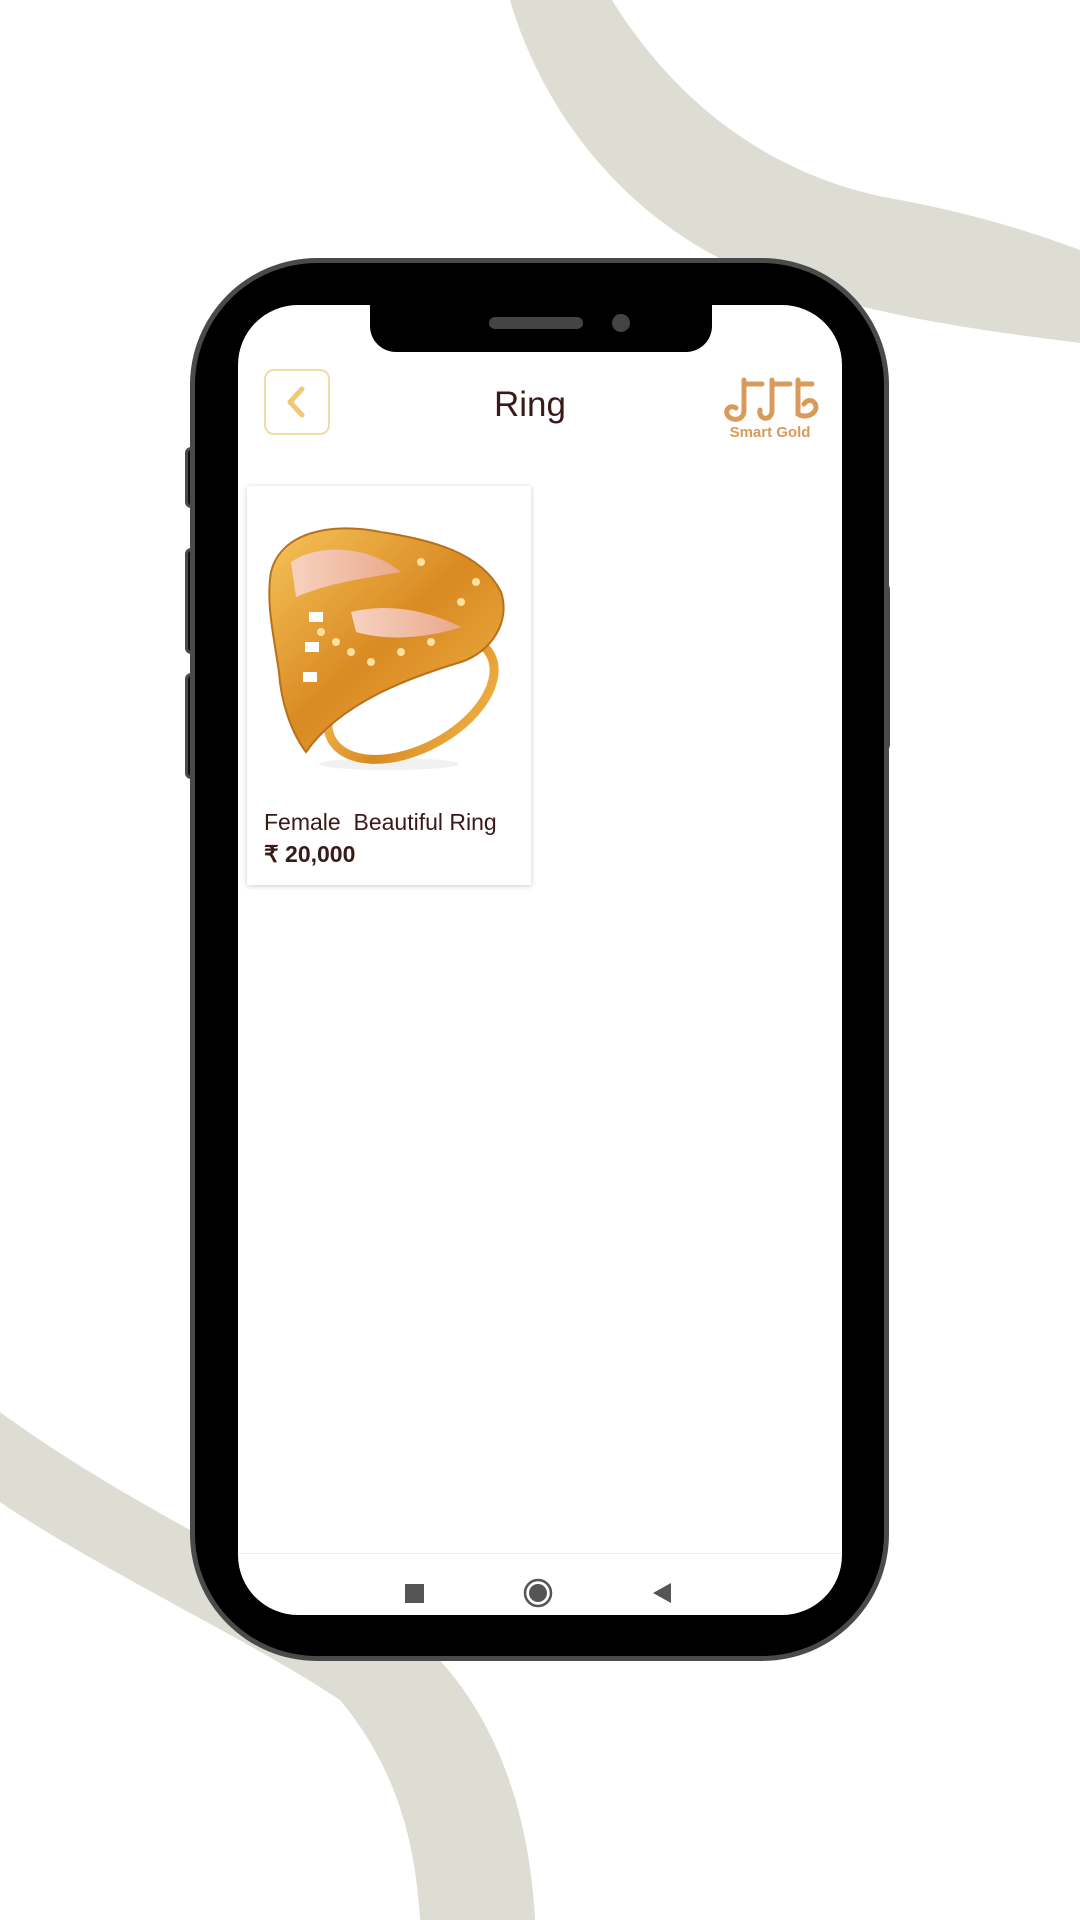 The width and height of the screenshot is (1080, 1920). Describe the element at coordinates (770, 432) in the screenshot. I see `logo-text: Smart Gold` at that location.